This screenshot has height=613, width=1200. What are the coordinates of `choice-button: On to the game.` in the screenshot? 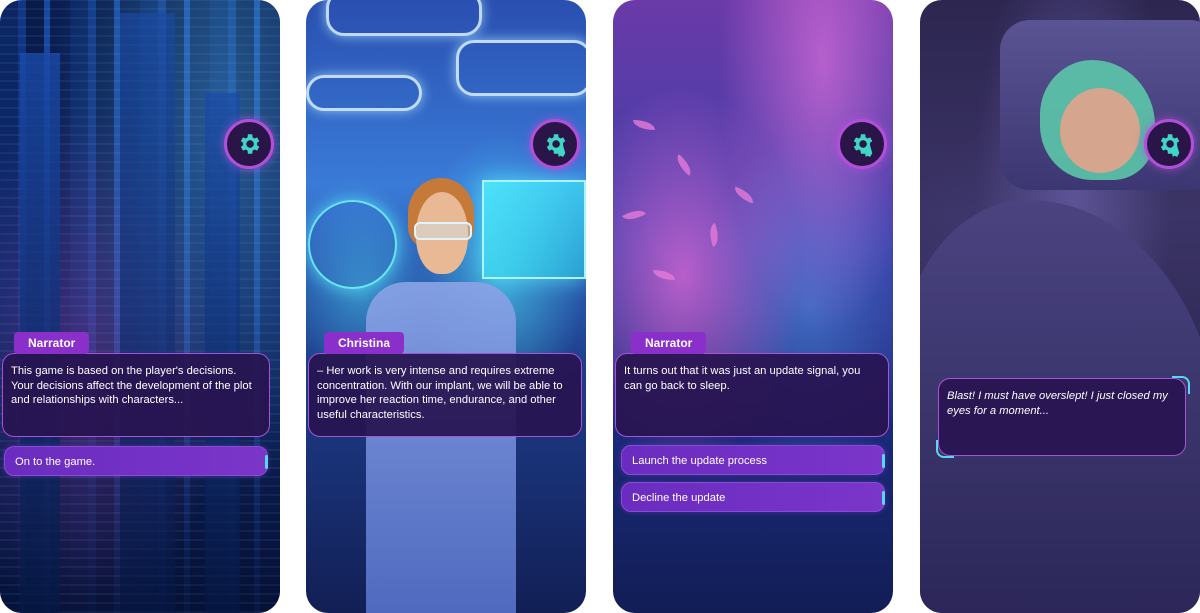 It's located at (136, 461).